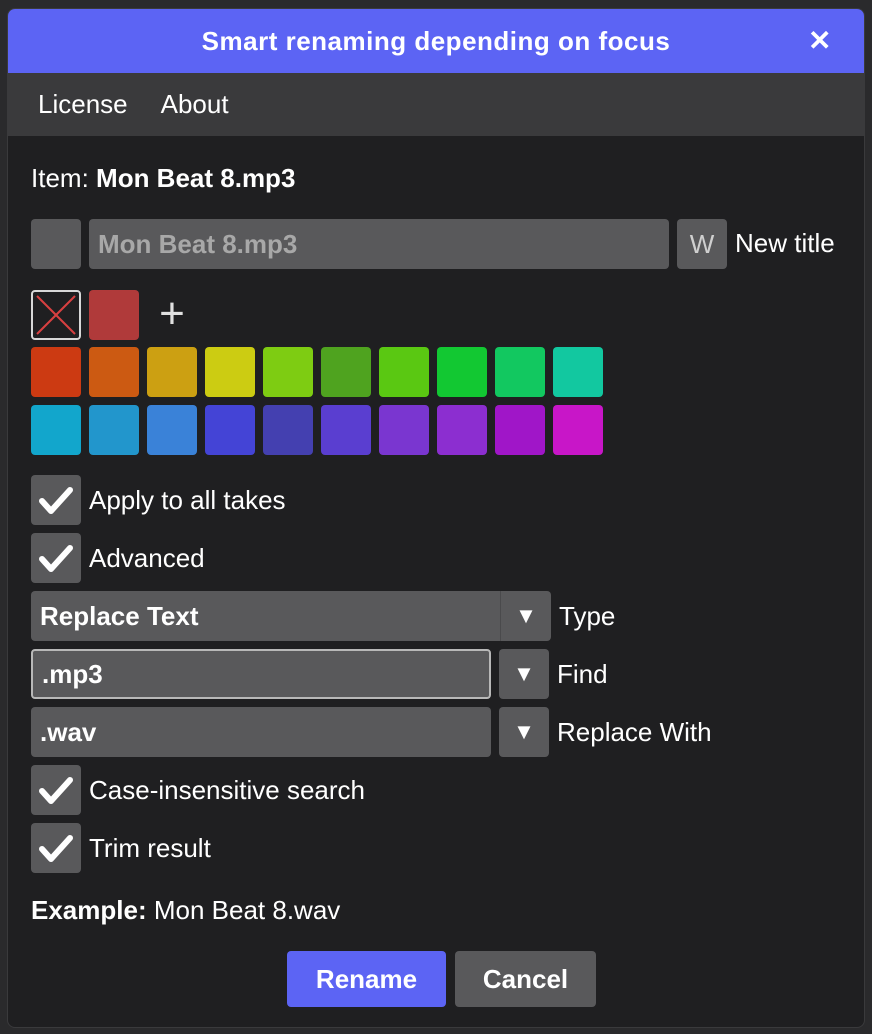  I want to click on cancel-button: Cancel, so click(525, 979).